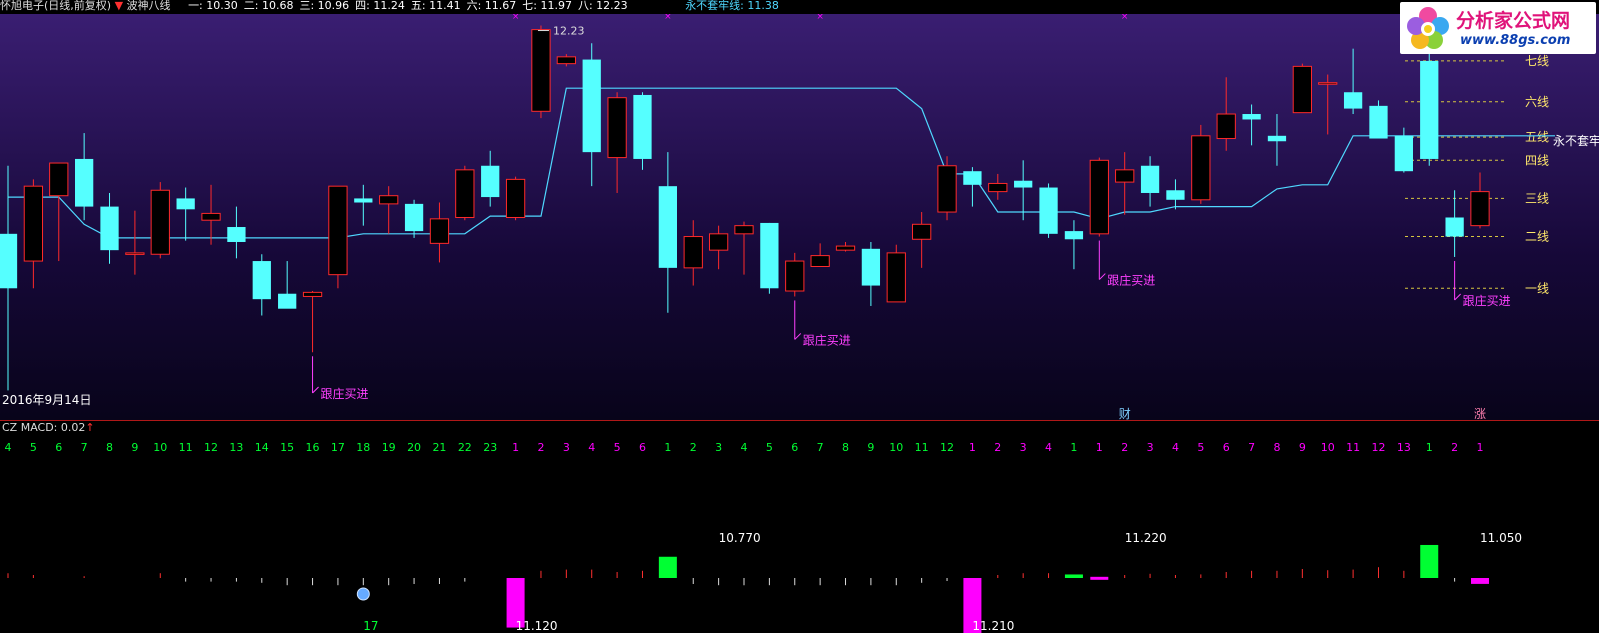  Describe the element at coordinates (547, 6) in the screenshot. I see `level-readout-7: 七: 11.97` at that location.